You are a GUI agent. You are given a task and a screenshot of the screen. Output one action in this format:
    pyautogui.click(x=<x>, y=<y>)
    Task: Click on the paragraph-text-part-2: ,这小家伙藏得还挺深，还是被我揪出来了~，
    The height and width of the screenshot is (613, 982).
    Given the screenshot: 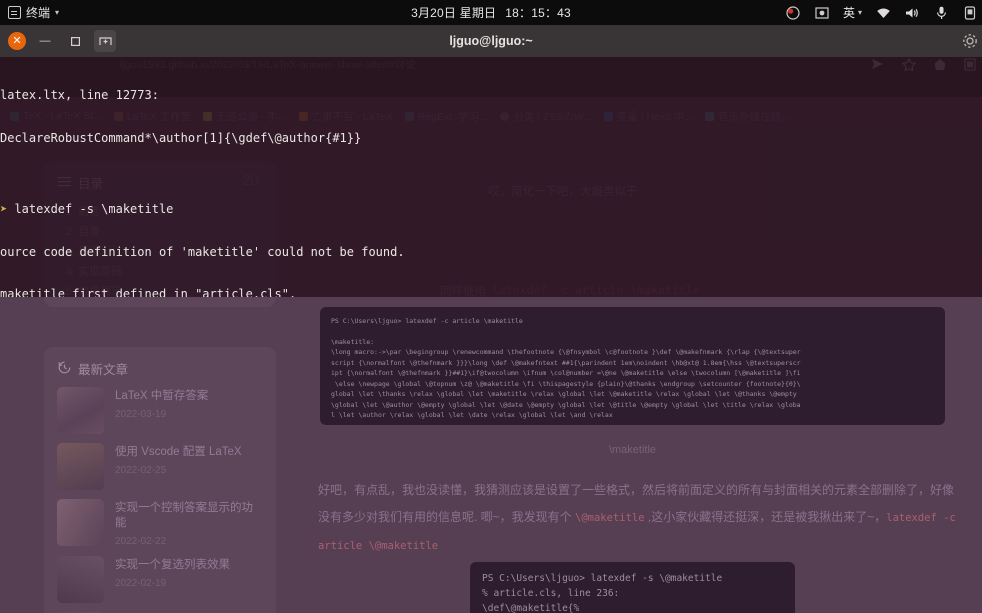 What is the action you would take?
    pyautogui.click(x=765, y=517)
    